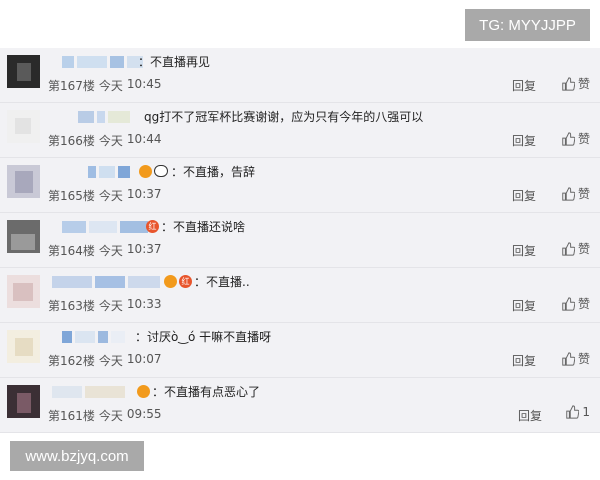  I want to click on comment-item: ：不直播再见 第167楼 今天 10:45 回复 赞, so click(300, 75).